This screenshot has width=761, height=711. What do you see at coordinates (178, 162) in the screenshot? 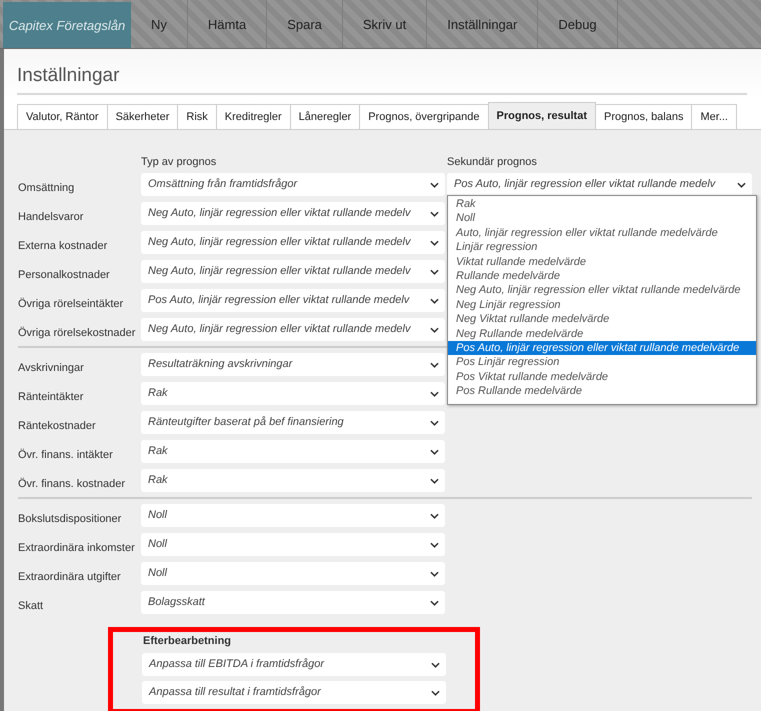
I see `column-header: Typ av prognos` at bounding box center [178, 162].